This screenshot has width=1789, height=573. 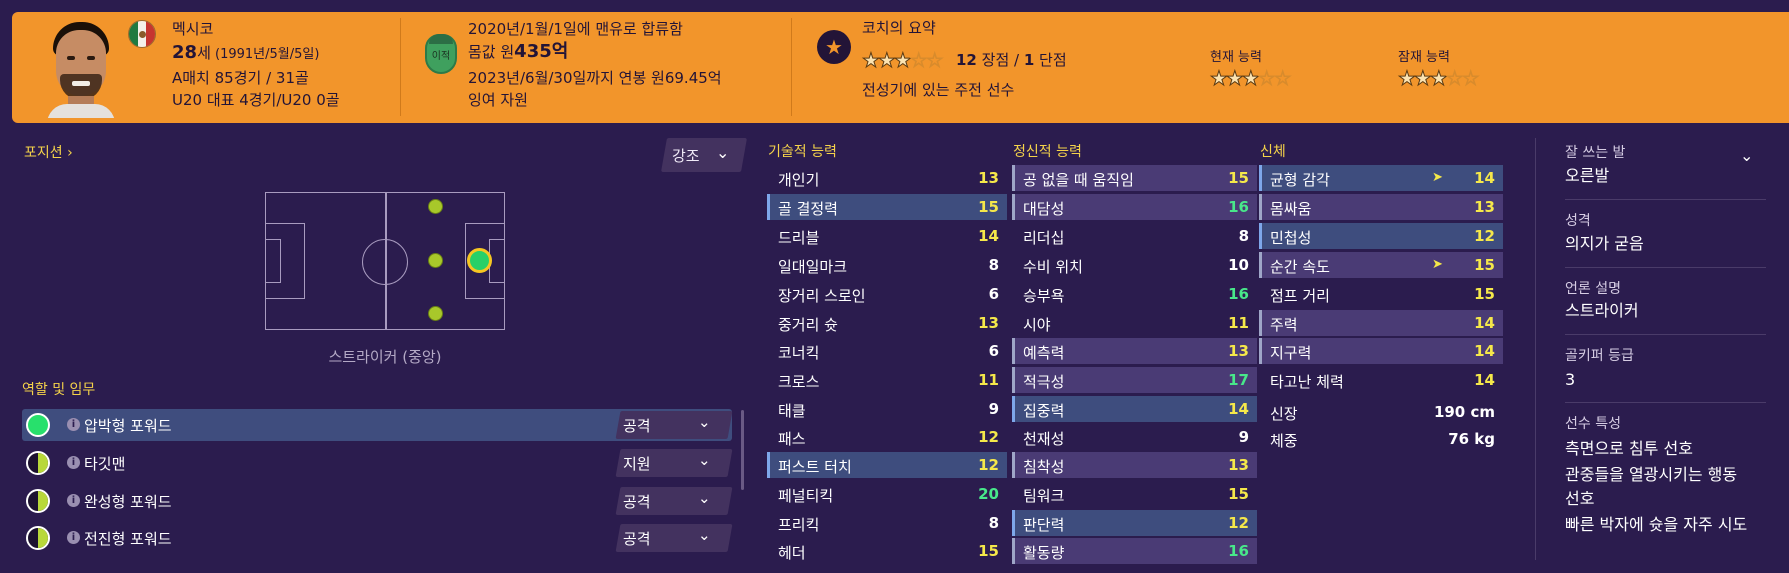 I want to click on player-trait: 선호, so click(x=1579, y=499).